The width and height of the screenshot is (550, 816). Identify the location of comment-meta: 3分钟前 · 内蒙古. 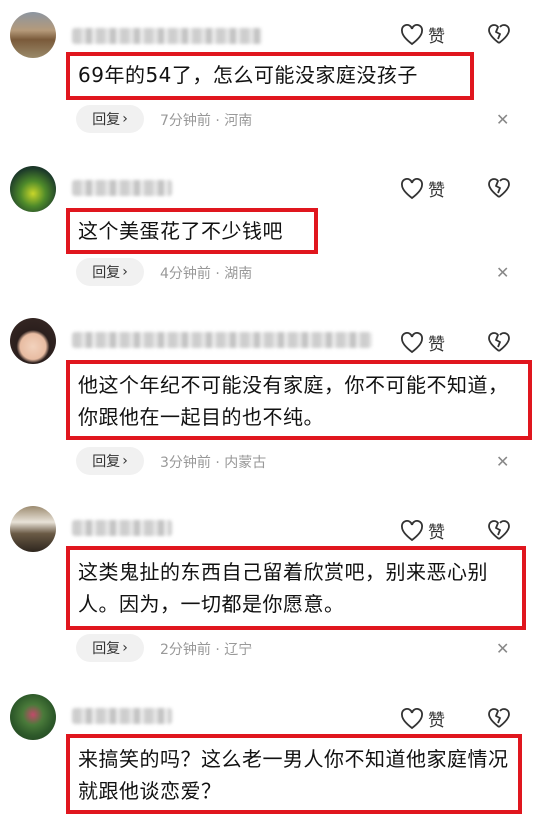
(213, 462).